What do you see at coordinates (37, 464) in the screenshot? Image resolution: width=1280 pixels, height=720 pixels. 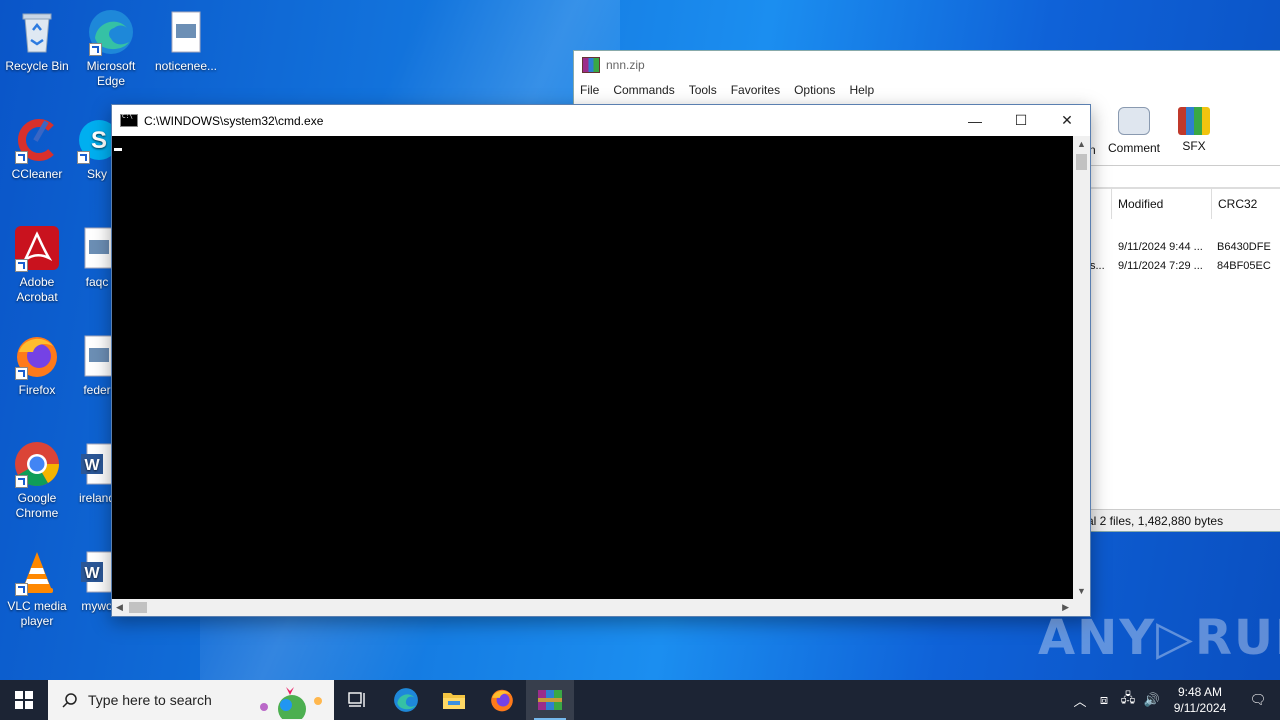 I see `chrome-icon` at bounding box center [37, 464].